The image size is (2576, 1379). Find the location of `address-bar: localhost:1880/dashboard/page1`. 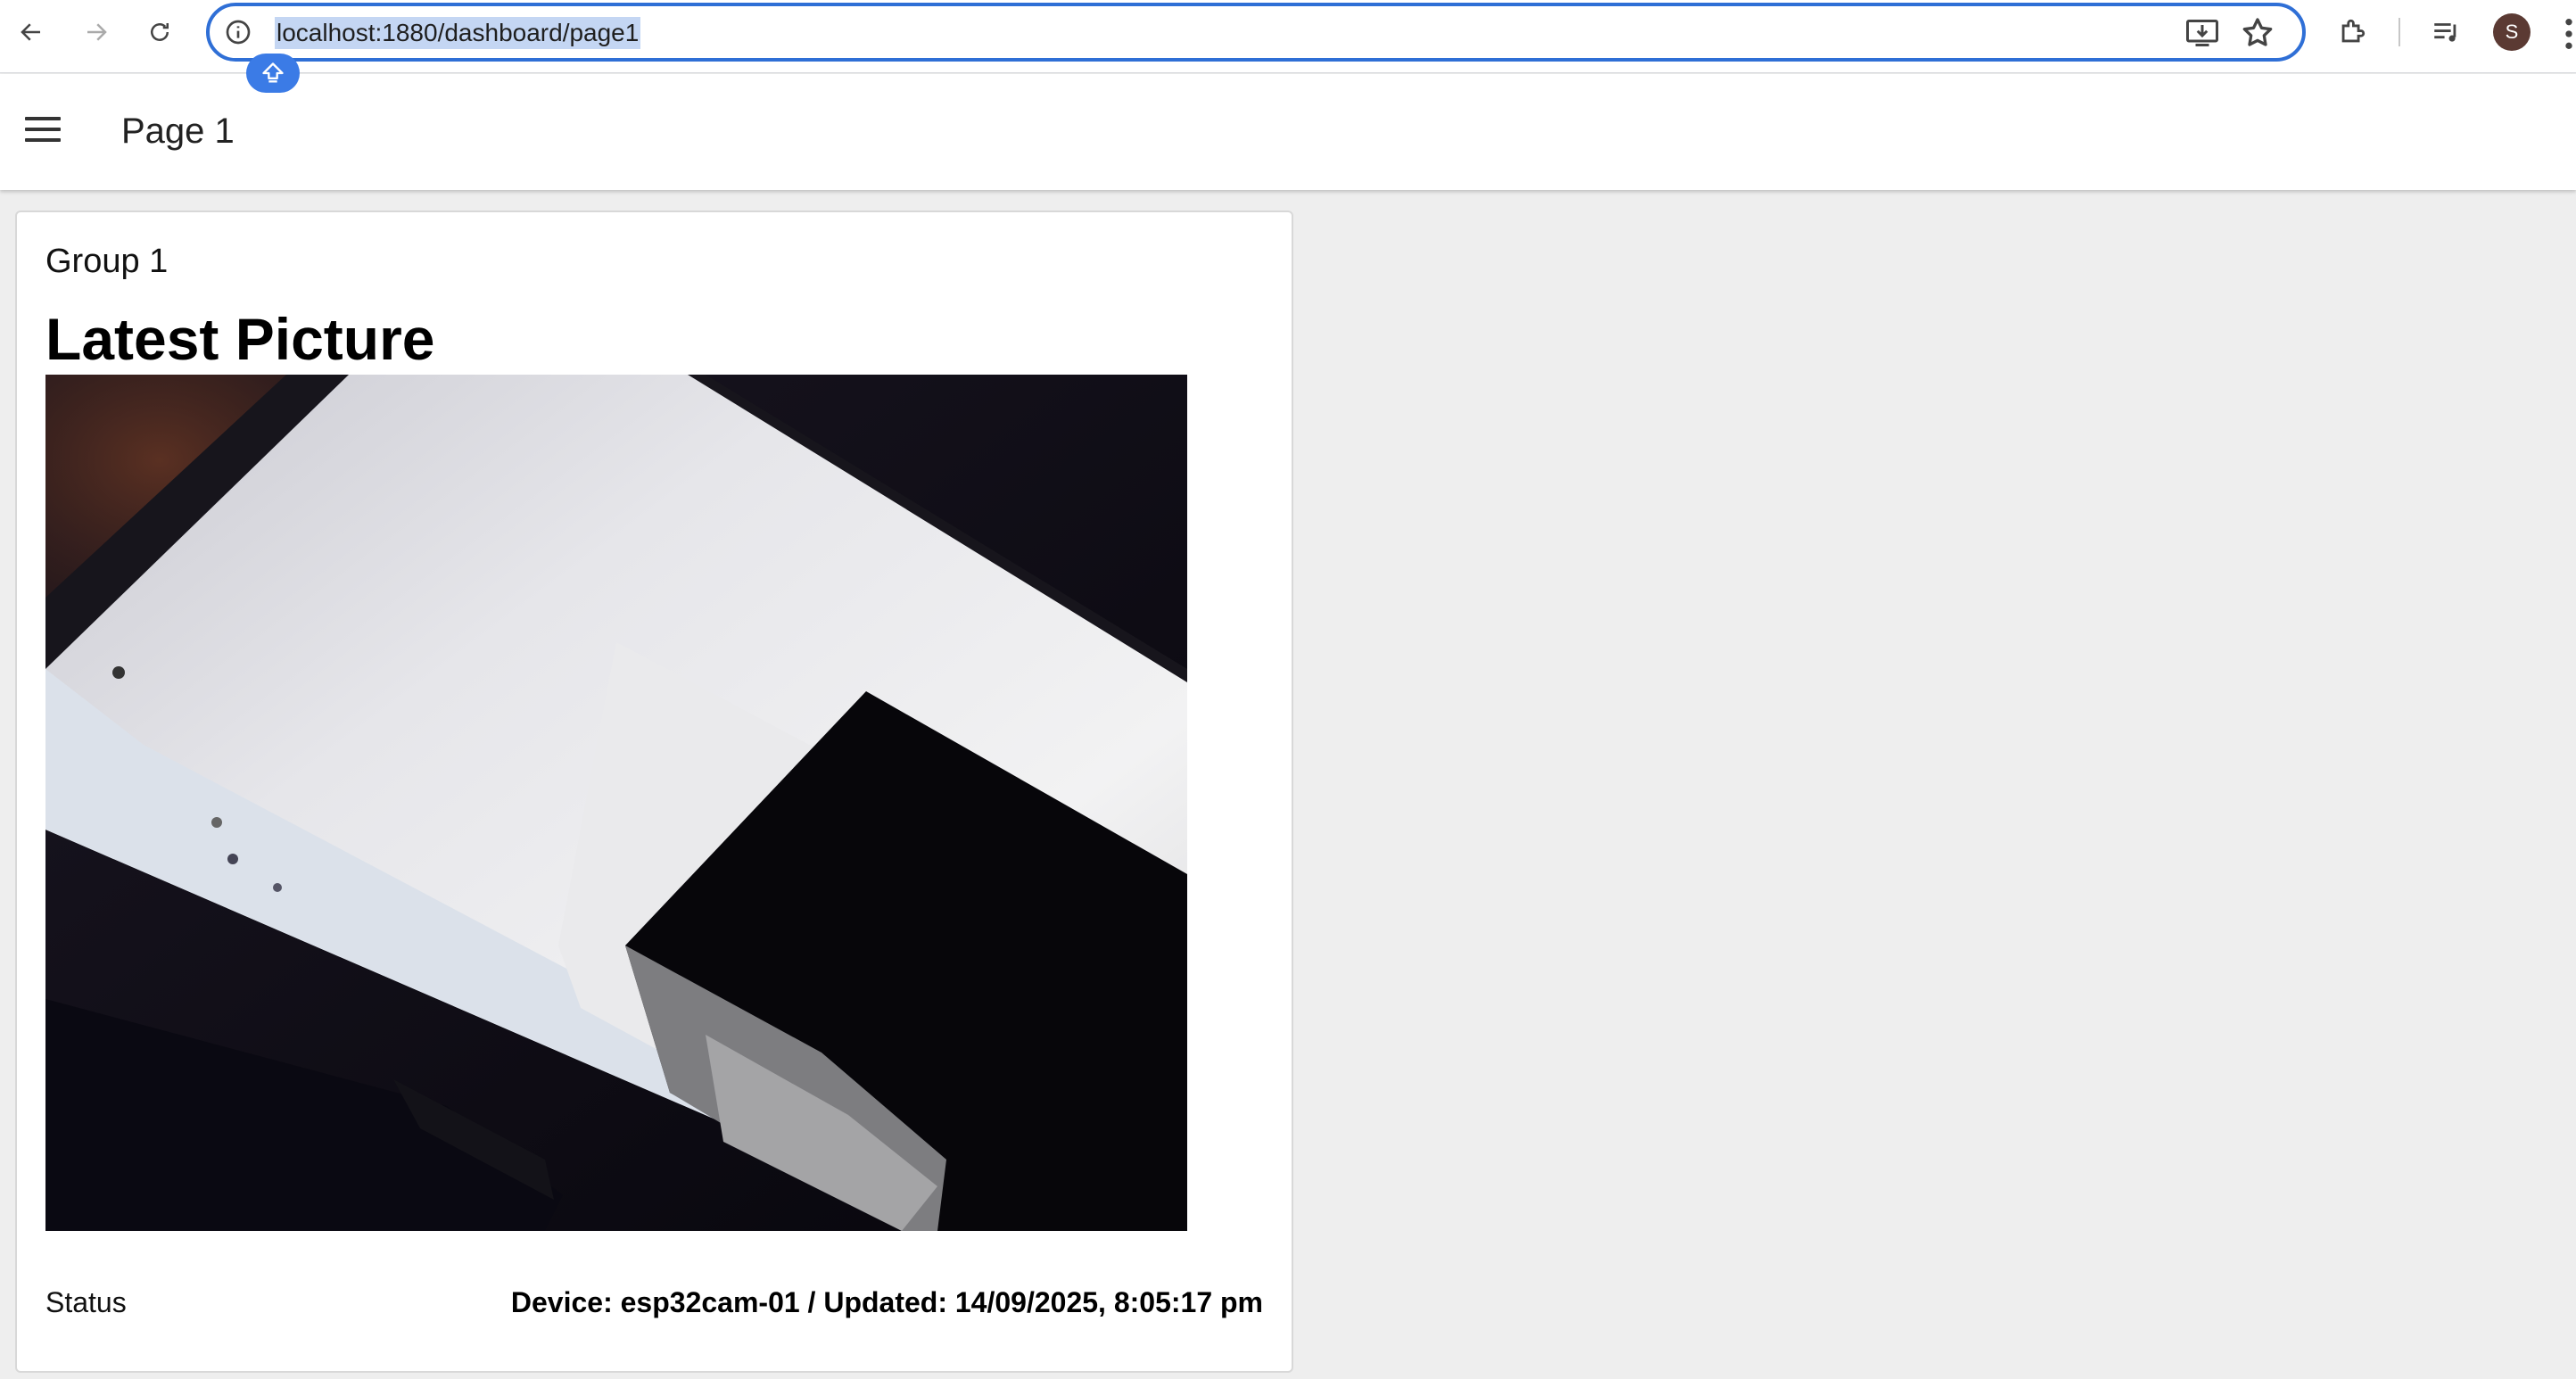

address-bar: localhost:1880/dashboard/page1 is located at coordinates (1256, 32).